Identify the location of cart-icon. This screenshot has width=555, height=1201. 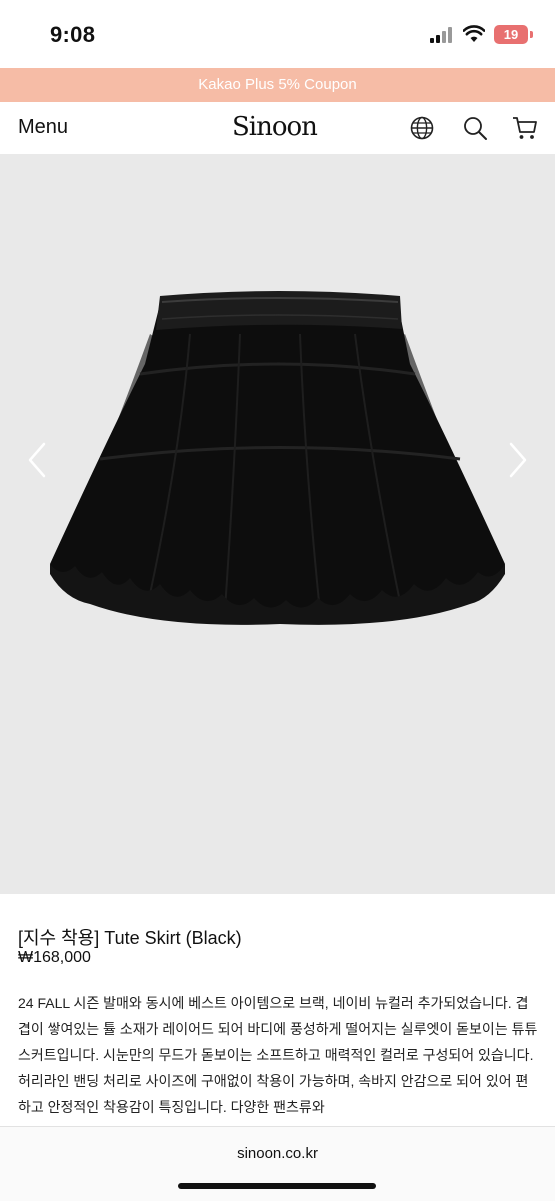
(525, 128).